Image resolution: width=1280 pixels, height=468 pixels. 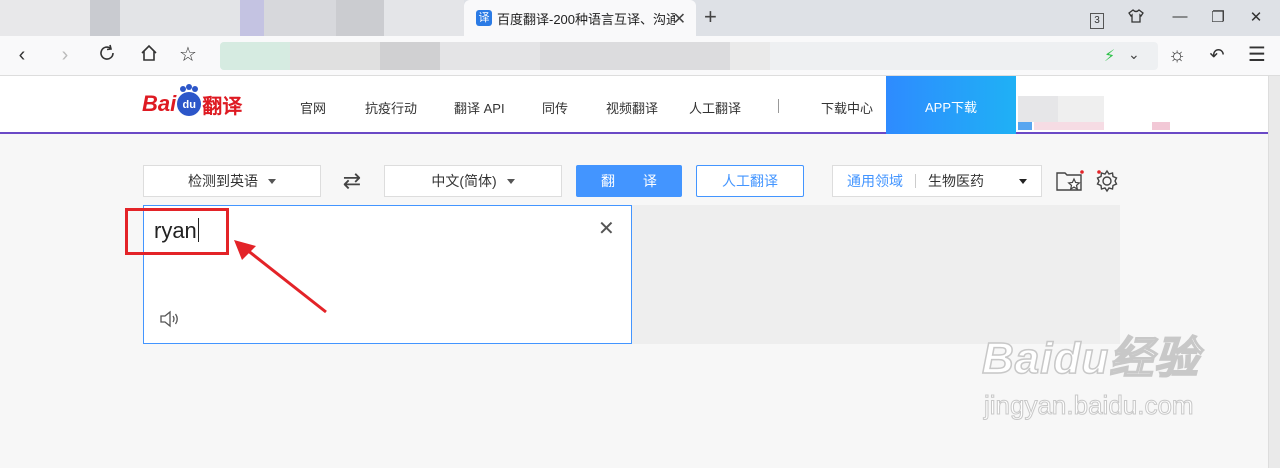 What do you see at coordinates (1090, 358) in the screenshot?
I see `watermark-main-text: Baidu经验` at bounding box center [1090, 358].